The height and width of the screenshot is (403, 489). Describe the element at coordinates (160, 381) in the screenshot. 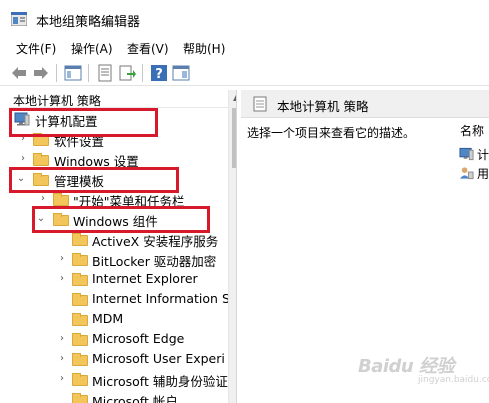

I see `tree-item-label: Microsoft 辅助身份验证` at that location.